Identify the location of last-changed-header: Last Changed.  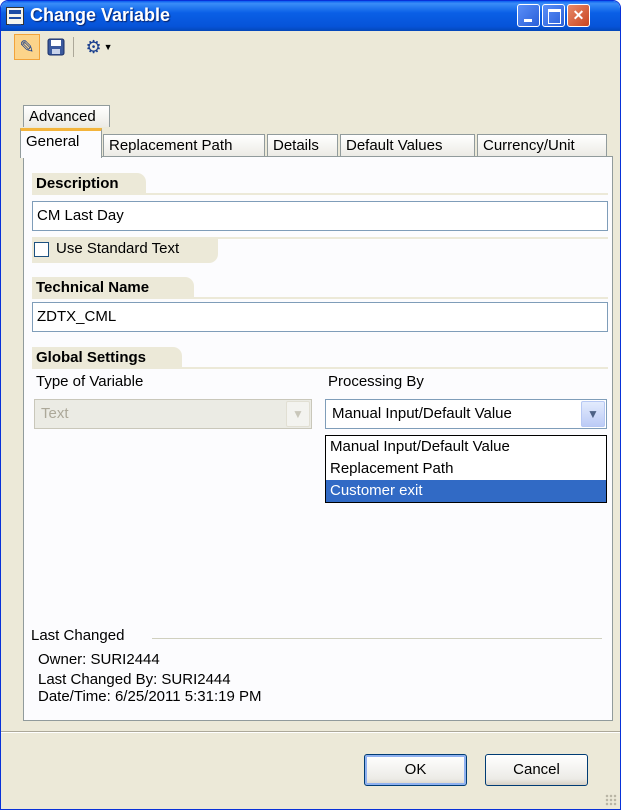
(78, 635).